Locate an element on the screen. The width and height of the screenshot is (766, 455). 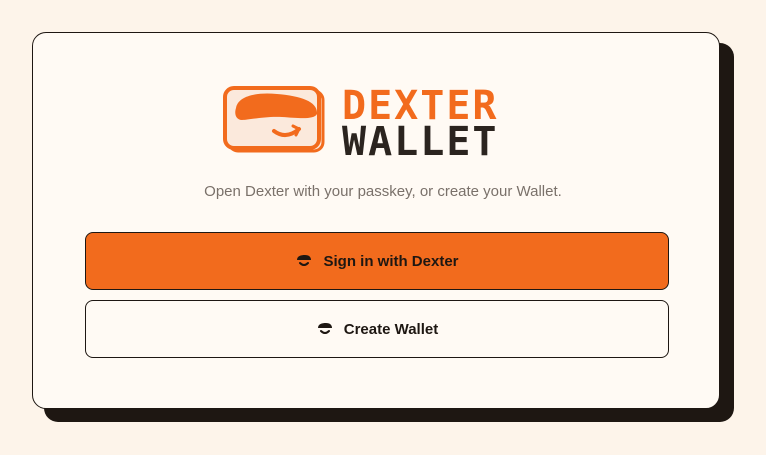
create-wallet-button: Create Wallet is located at coordinates (377, 329).